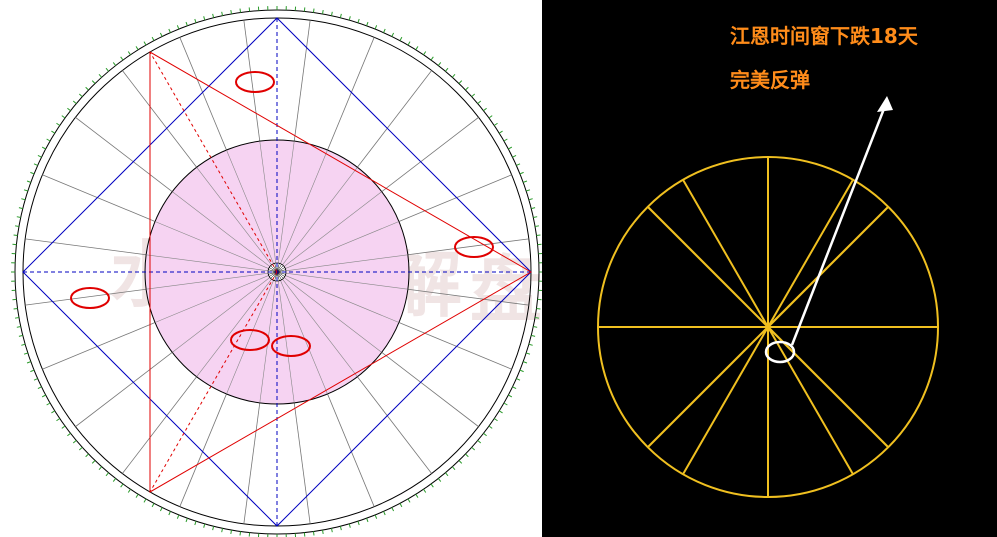 The height and width of the screenshot is (537, 997). I want to click on arrow-head, so click(885, 104).